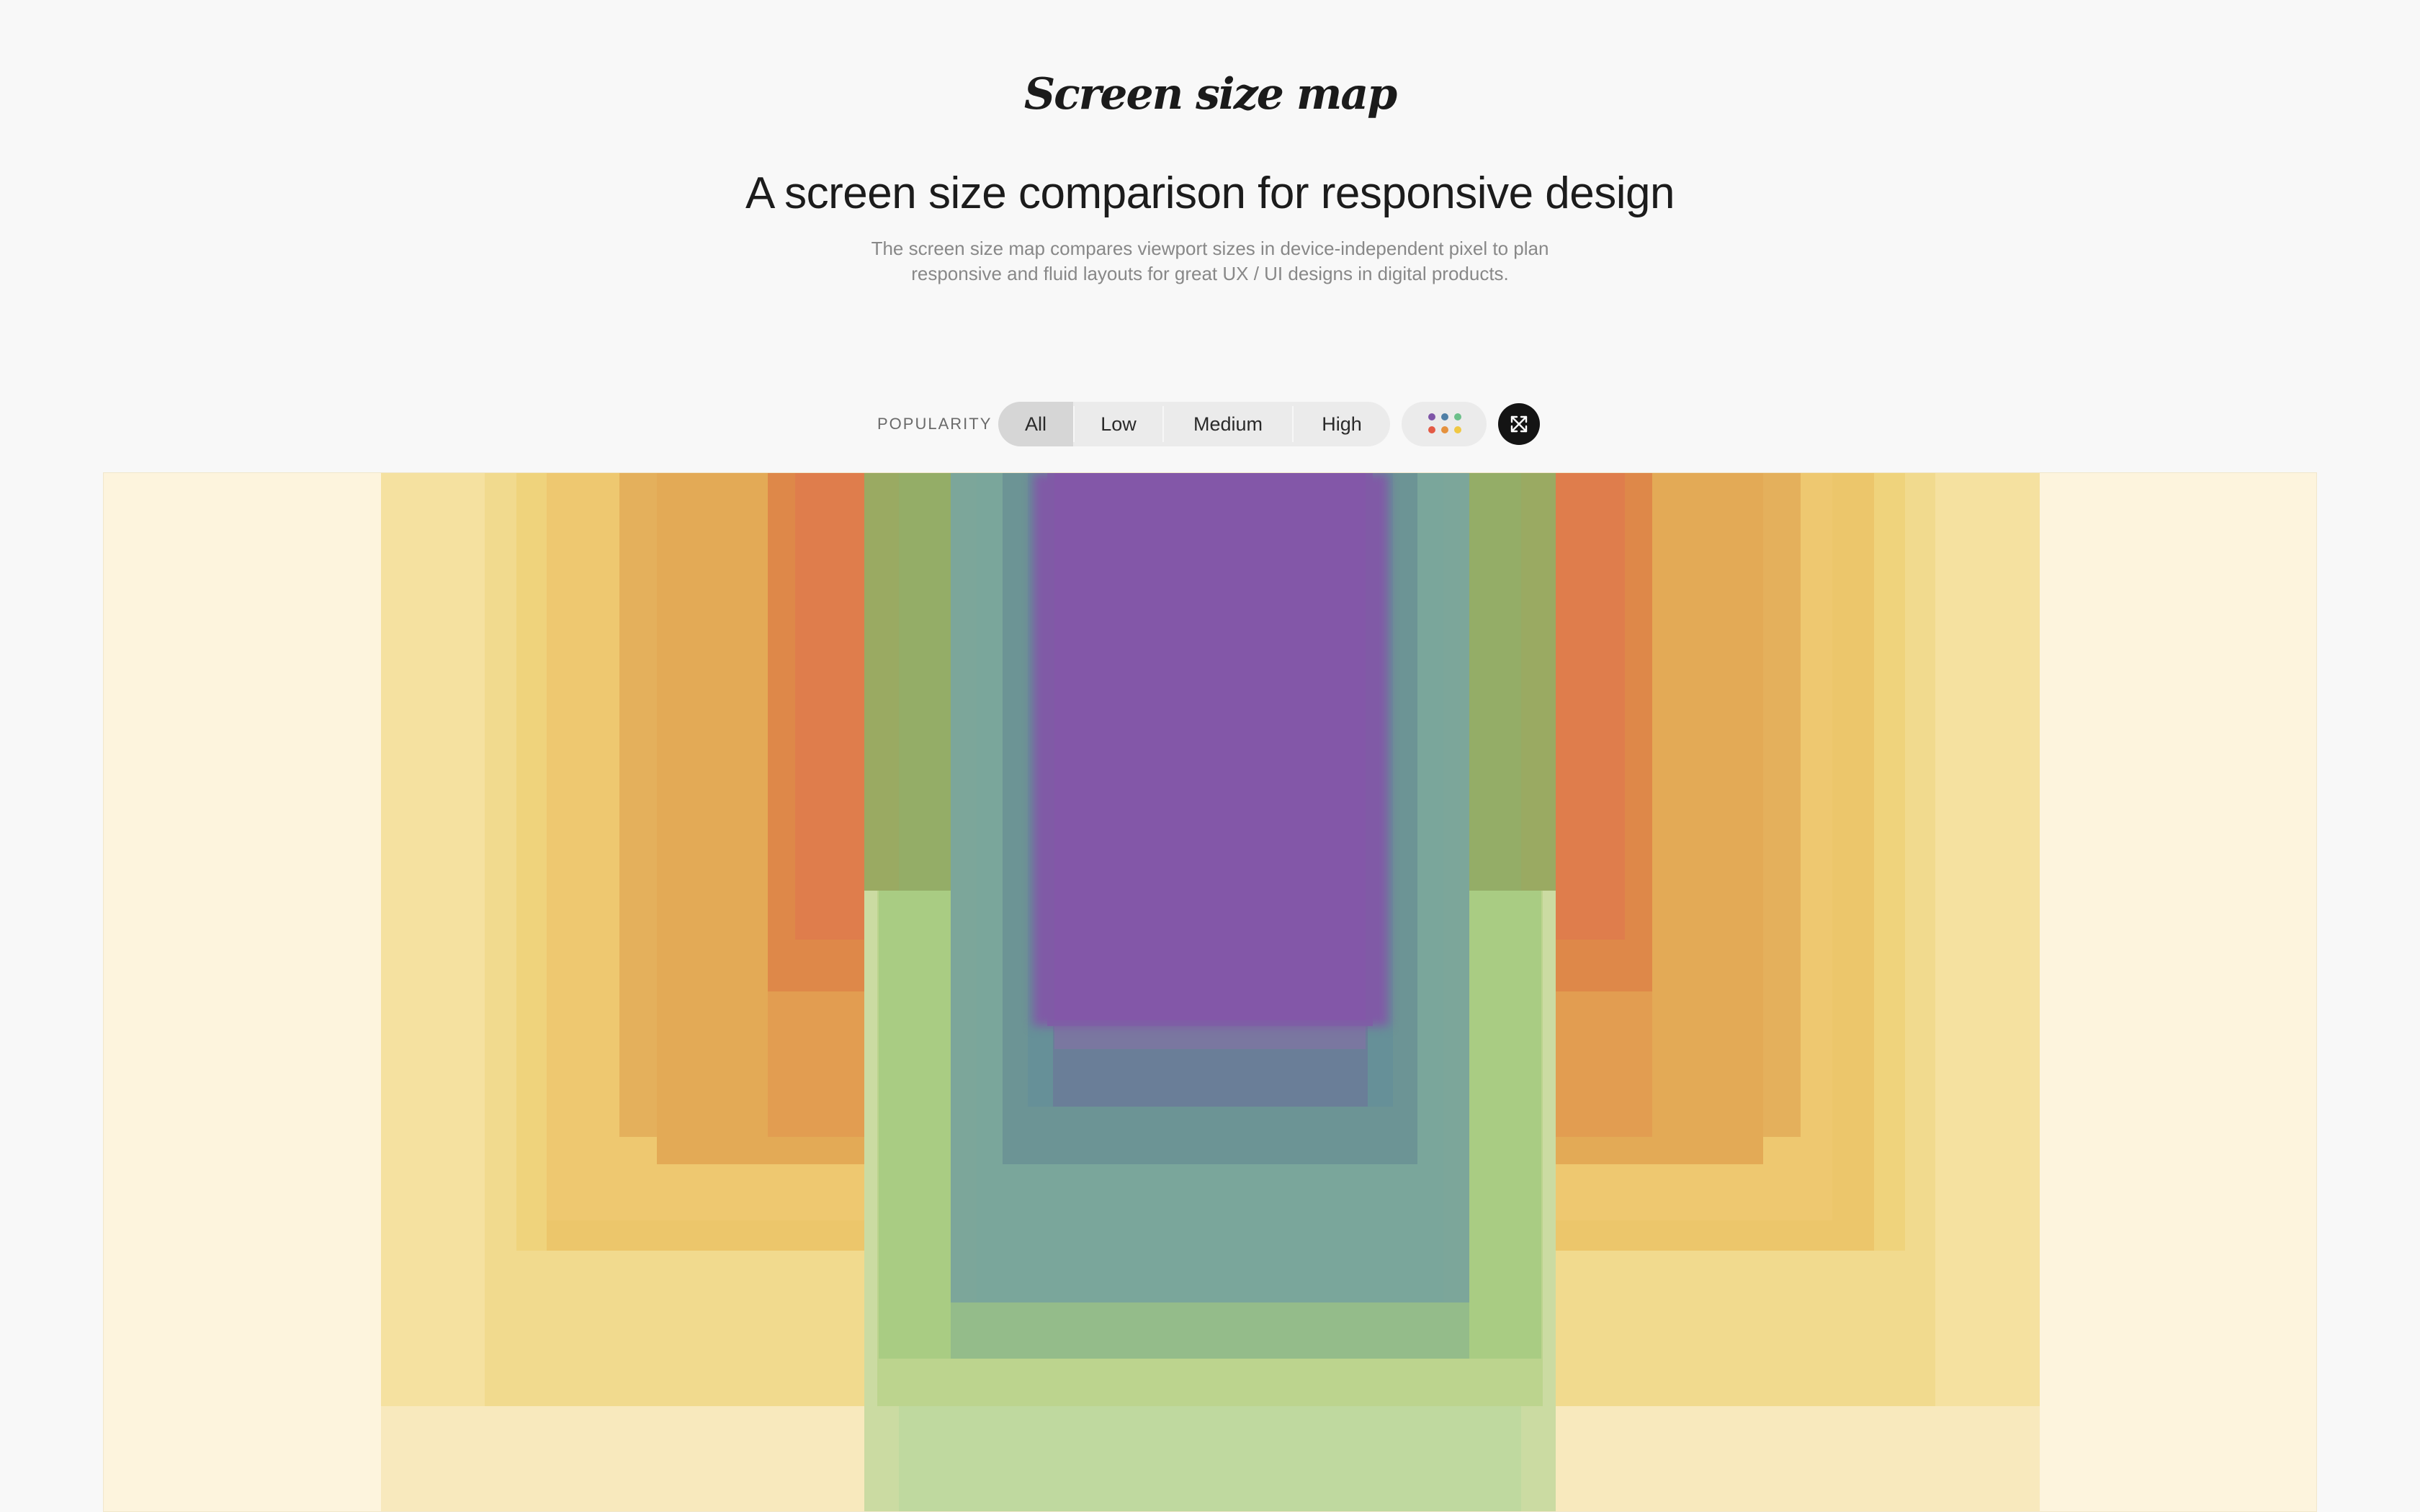 Image resolution: width=2420 pixels, height=1512 pixels. I want to click on filter-high-button: High, so click(1342, 424).